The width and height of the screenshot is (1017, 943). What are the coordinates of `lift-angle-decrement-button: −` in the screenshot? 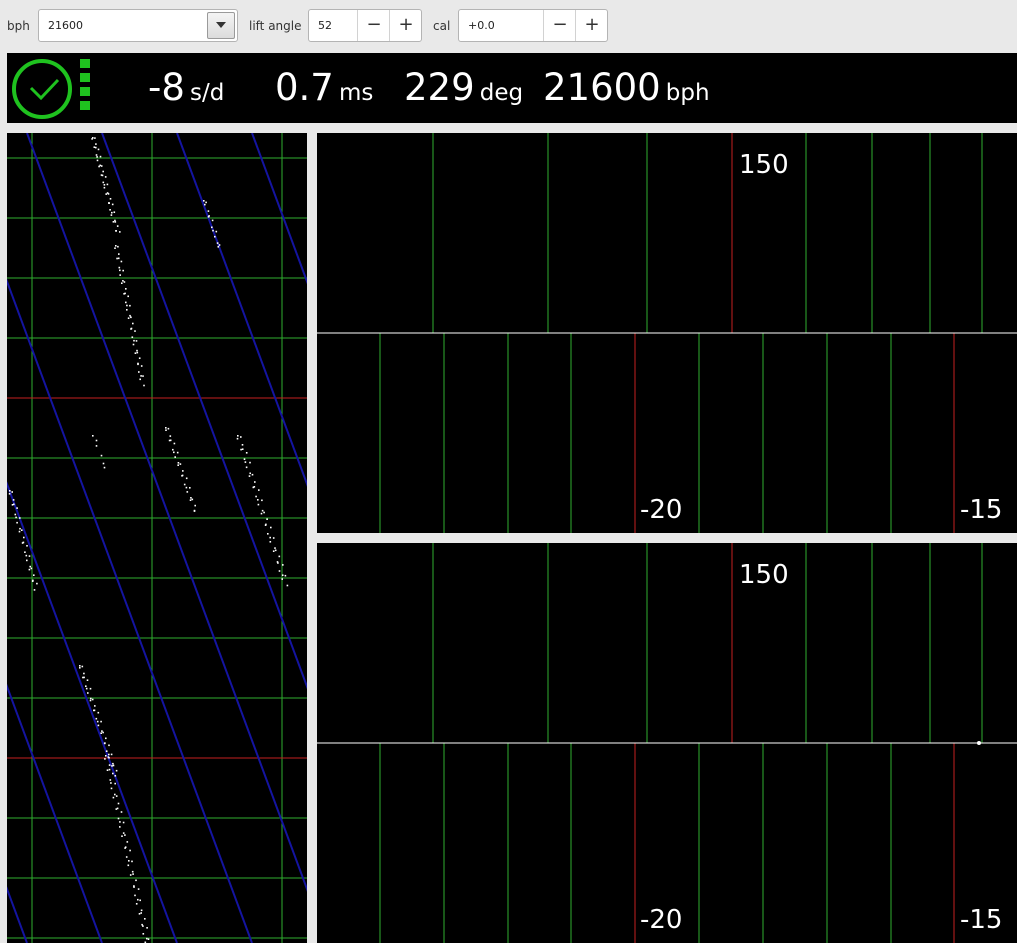 It's located at (373, 25).